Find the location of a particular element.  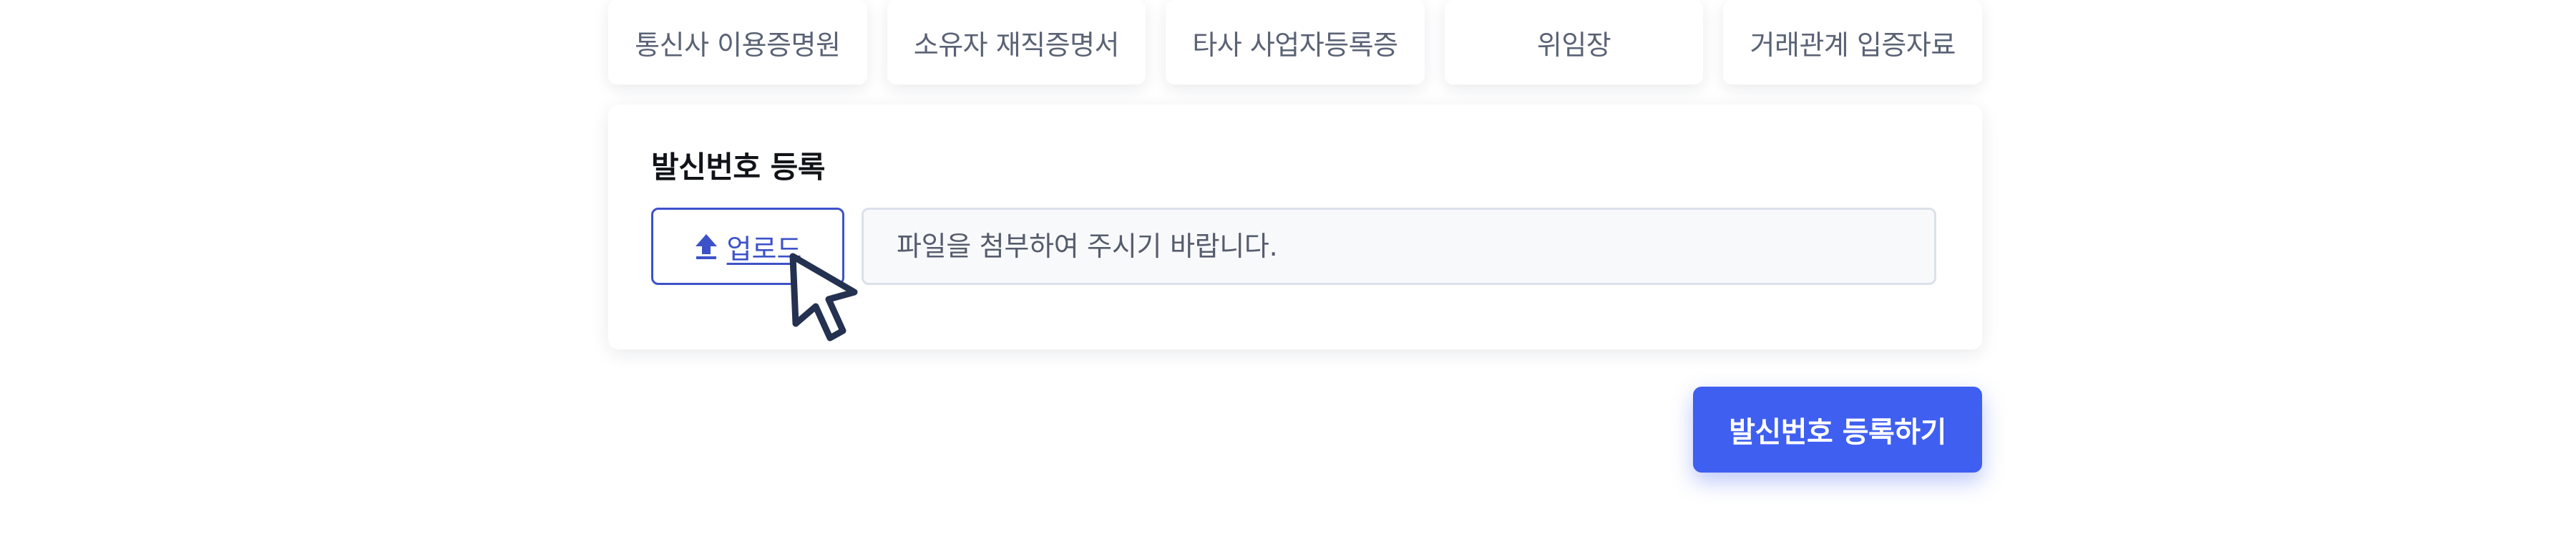

tab-carrier-usage-certificate: 통신사 이용증명원 is located at coordinates (737, 42).